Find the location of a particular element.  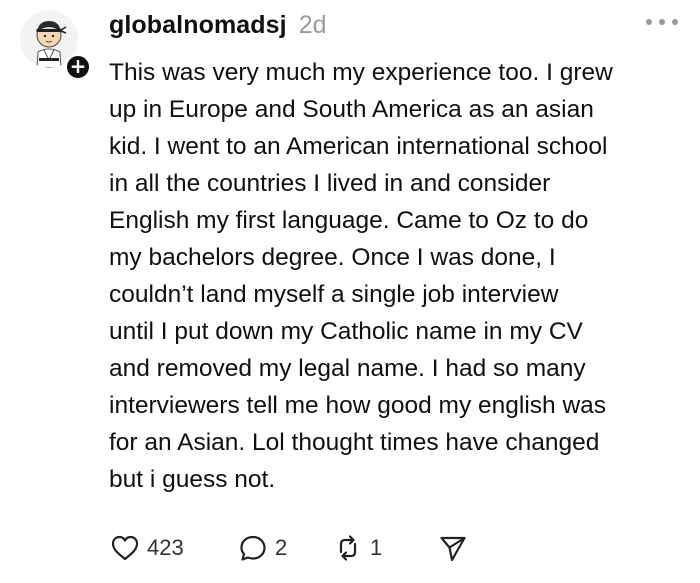

share-button is located at coordinates (453, 548).